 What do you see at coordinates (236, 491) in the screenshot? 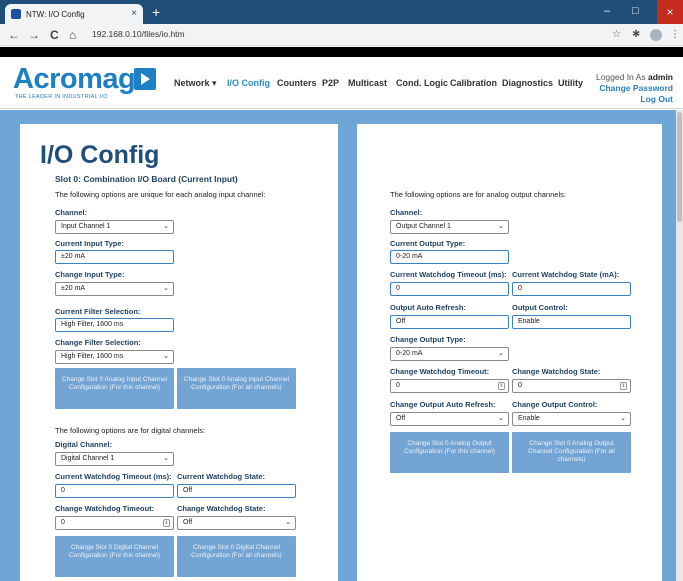
I see `current-watchdog-state-field: Off` at bounding box center [236, 491].